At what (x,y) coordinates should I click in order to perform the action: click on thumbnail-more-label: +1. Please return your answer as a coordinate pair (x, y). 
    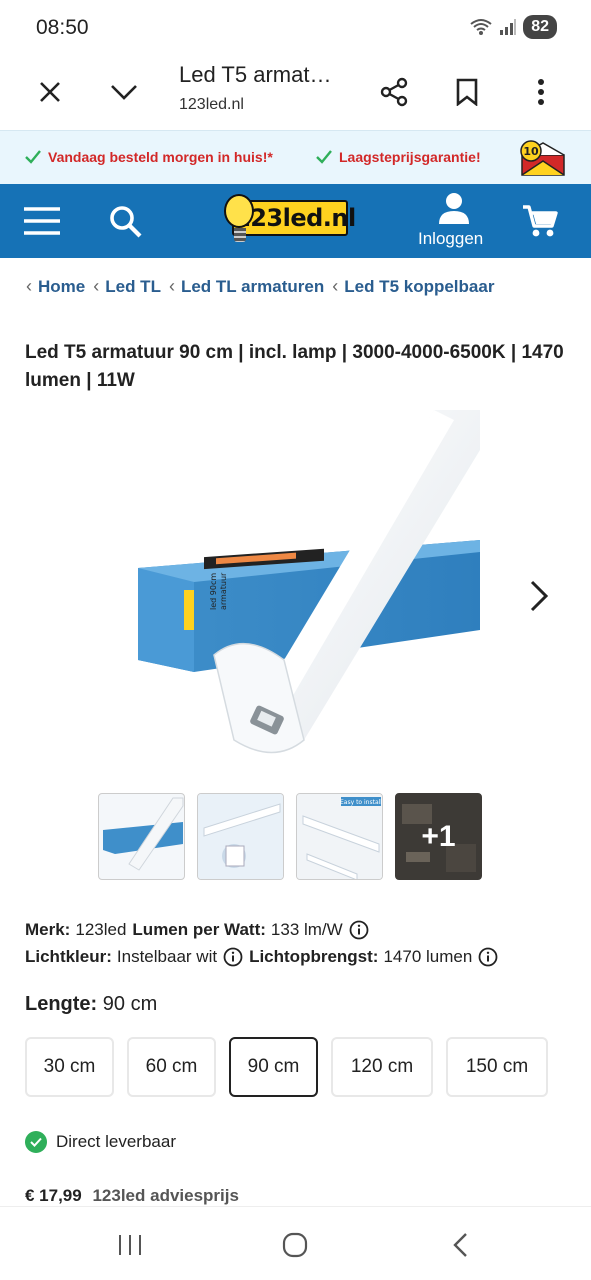
    Looking at the image, I should click on (438, 836).